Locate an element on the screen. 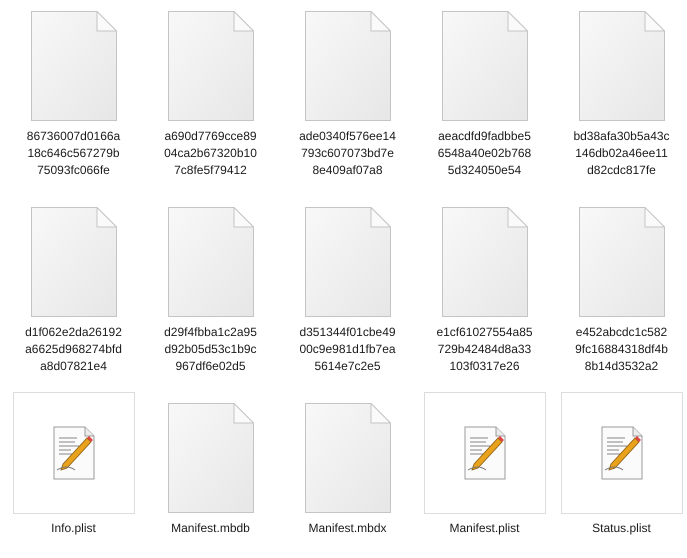  file-name: e452abcdc1c5829fc16884318df4b8b14d3532a2 is located at coordinates (621, 349).